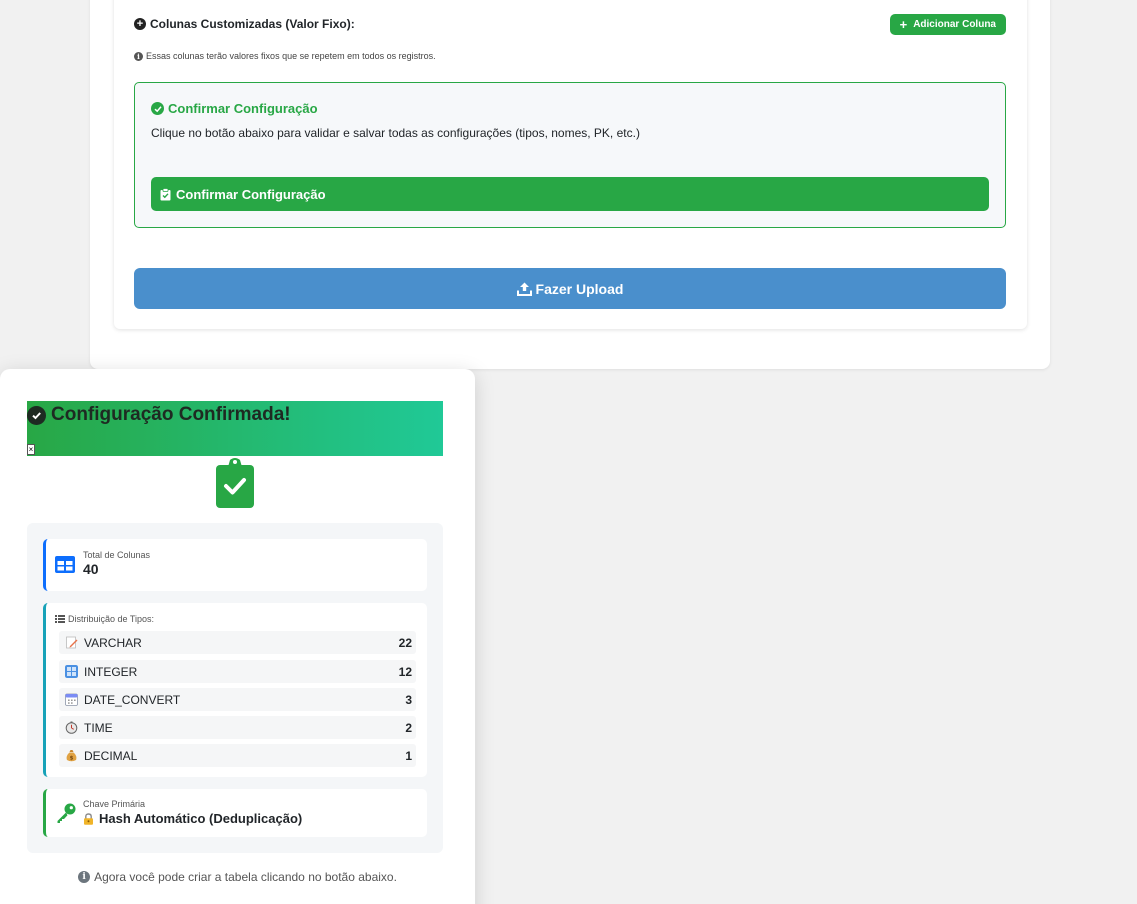 The height and width of the screenshot is (904, 1137). What do you see at coordinates (66, 813) in the screenshot?
I see `key-icon` at bounding box center [66, 813].